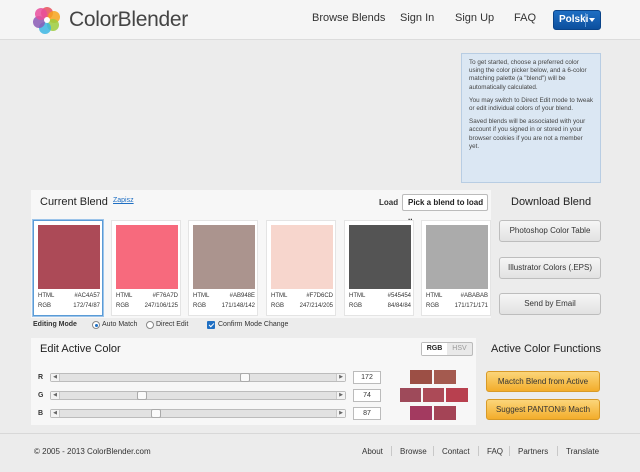 This screenshot has height=472, width=640. Describe the element at coordinates (372, 451) in the screenshot. I see `footer-link-about: About` at that location.